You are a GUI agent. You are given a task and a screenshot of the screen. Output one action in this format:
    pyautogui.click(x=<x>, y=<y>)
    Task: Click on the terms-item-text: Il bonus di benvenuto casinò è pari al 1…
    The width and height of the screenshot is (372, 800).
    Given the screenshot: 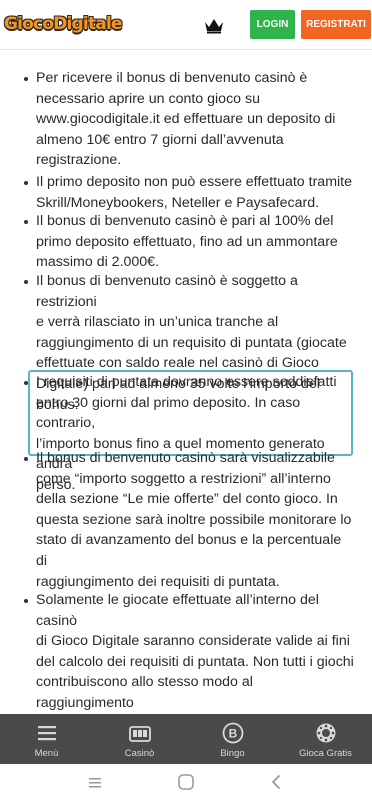 What is the action you would take?
    pyautogui.click(x=195, y=242)
    